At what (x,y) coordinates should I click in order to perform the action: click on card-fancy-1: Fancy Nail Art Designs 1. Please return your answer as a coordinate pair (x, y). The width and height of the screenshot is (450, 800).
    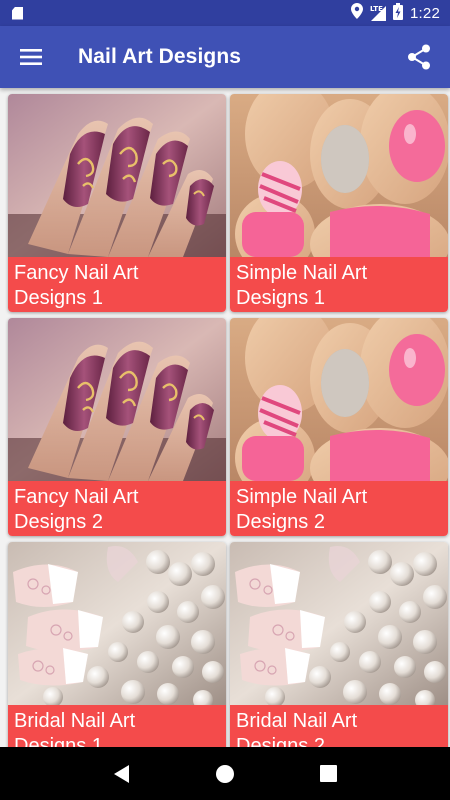
    Looking at the image, I should click on (117, 203).